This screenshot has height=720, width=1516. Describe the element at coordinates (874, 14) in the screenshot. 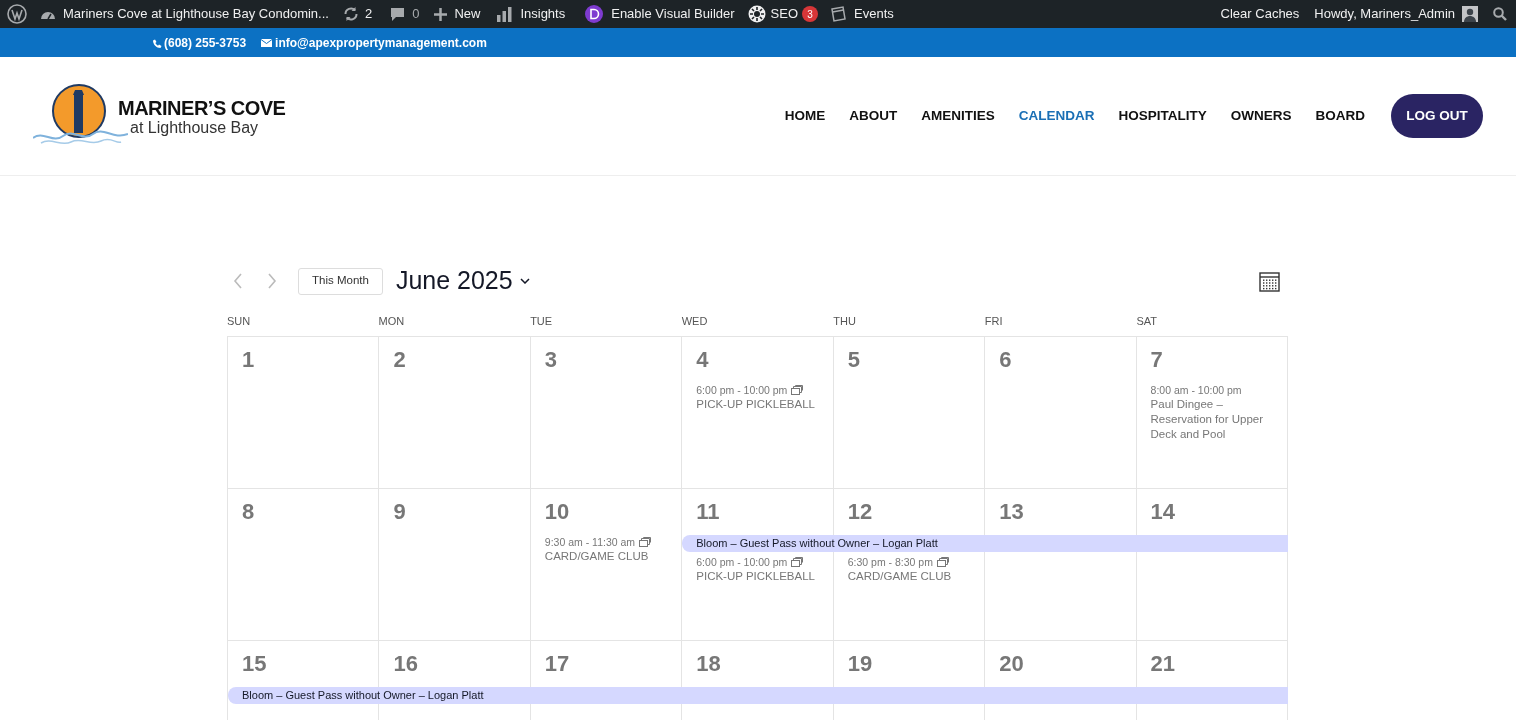

I see `events-link: Events` at that location.